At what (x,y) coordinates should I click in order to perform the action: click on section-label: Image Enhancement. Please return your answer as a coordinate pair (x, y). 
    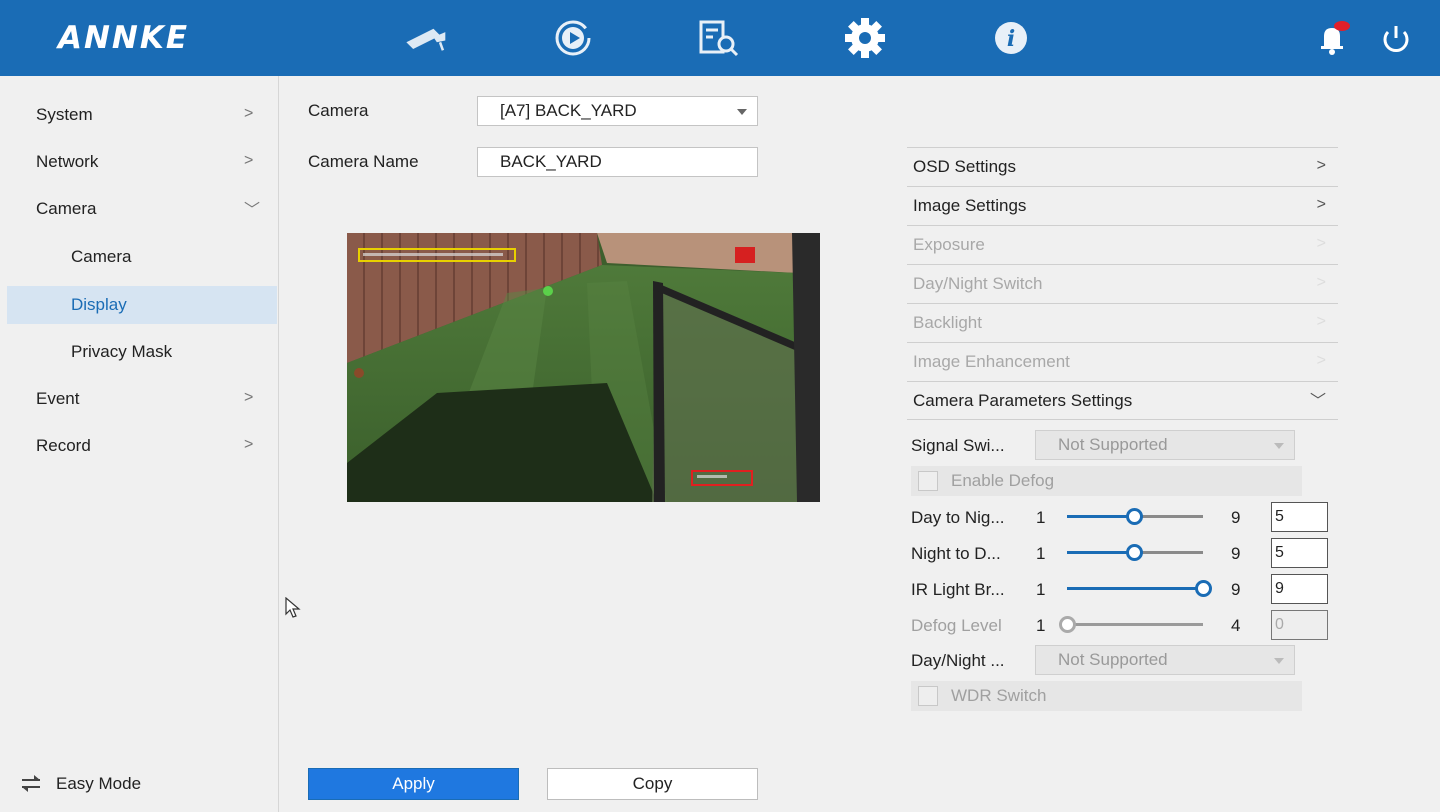
    Looking at the image, I should click on (991, 361).